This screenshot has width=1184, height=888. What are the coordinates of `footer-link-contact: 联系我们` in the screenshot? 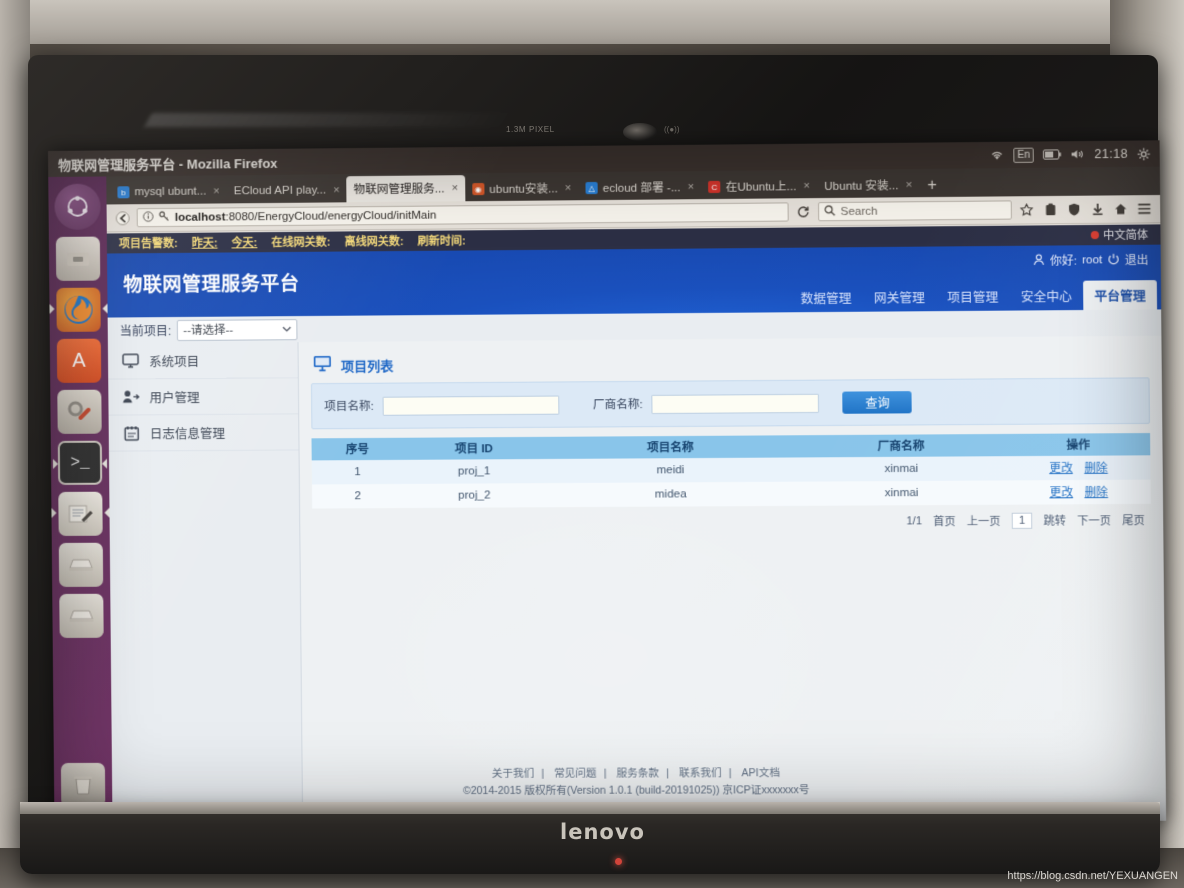 It's located at (700, 773).